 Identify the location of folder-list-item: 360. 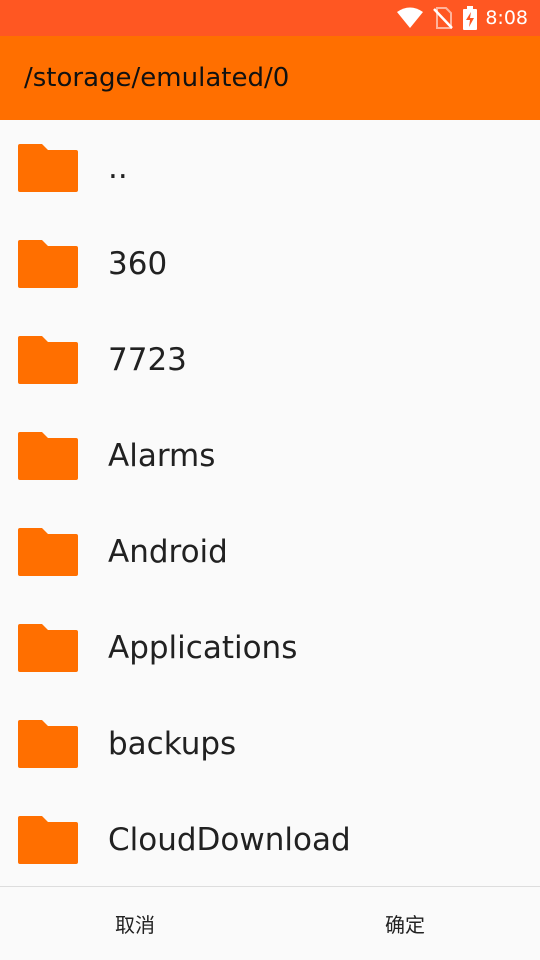
(270, 264).